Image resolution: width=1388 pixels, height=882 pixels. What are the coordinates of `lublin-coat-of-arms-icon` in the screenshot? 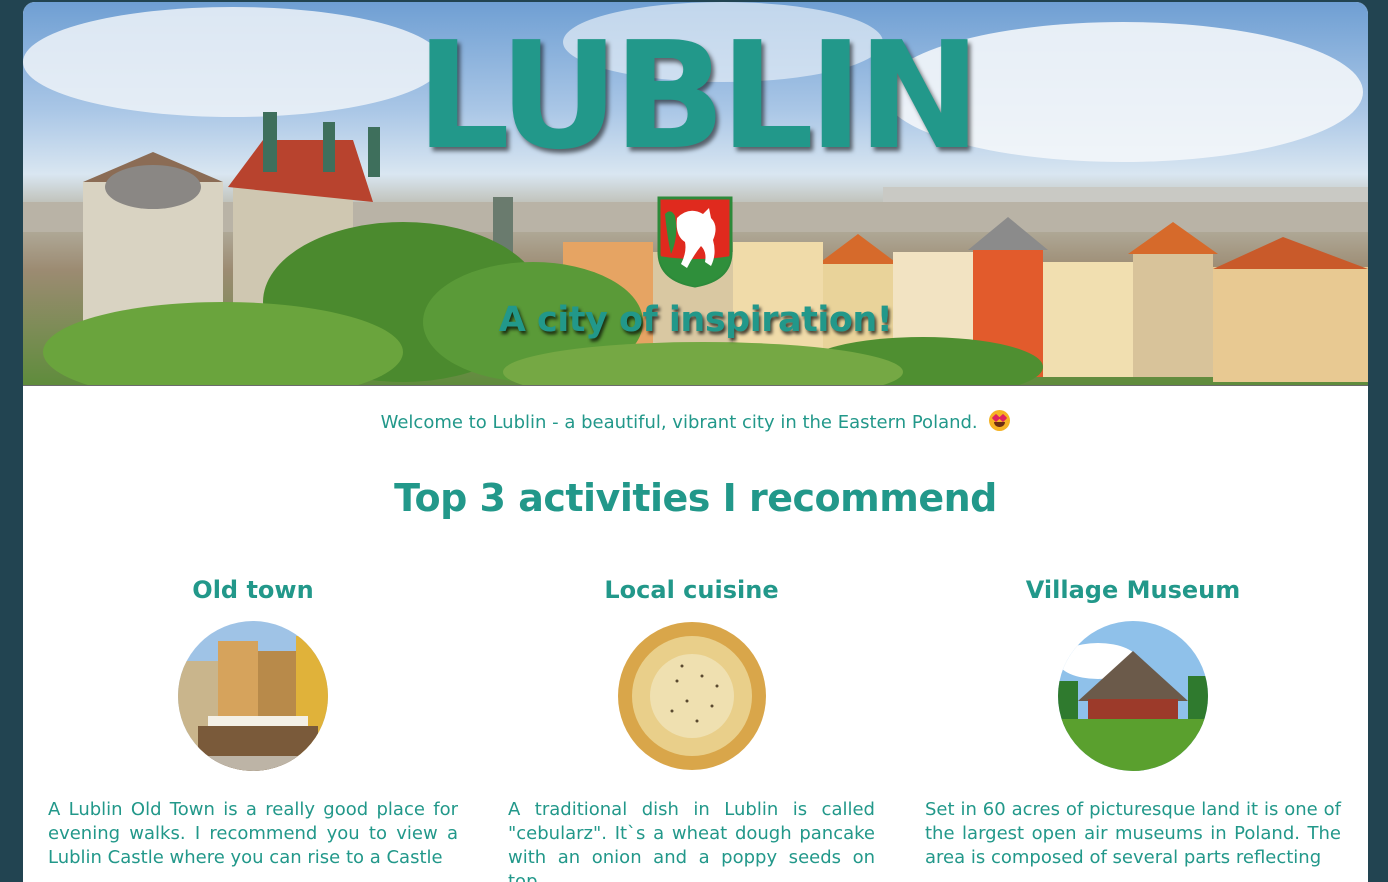 It's located at (695, 242).